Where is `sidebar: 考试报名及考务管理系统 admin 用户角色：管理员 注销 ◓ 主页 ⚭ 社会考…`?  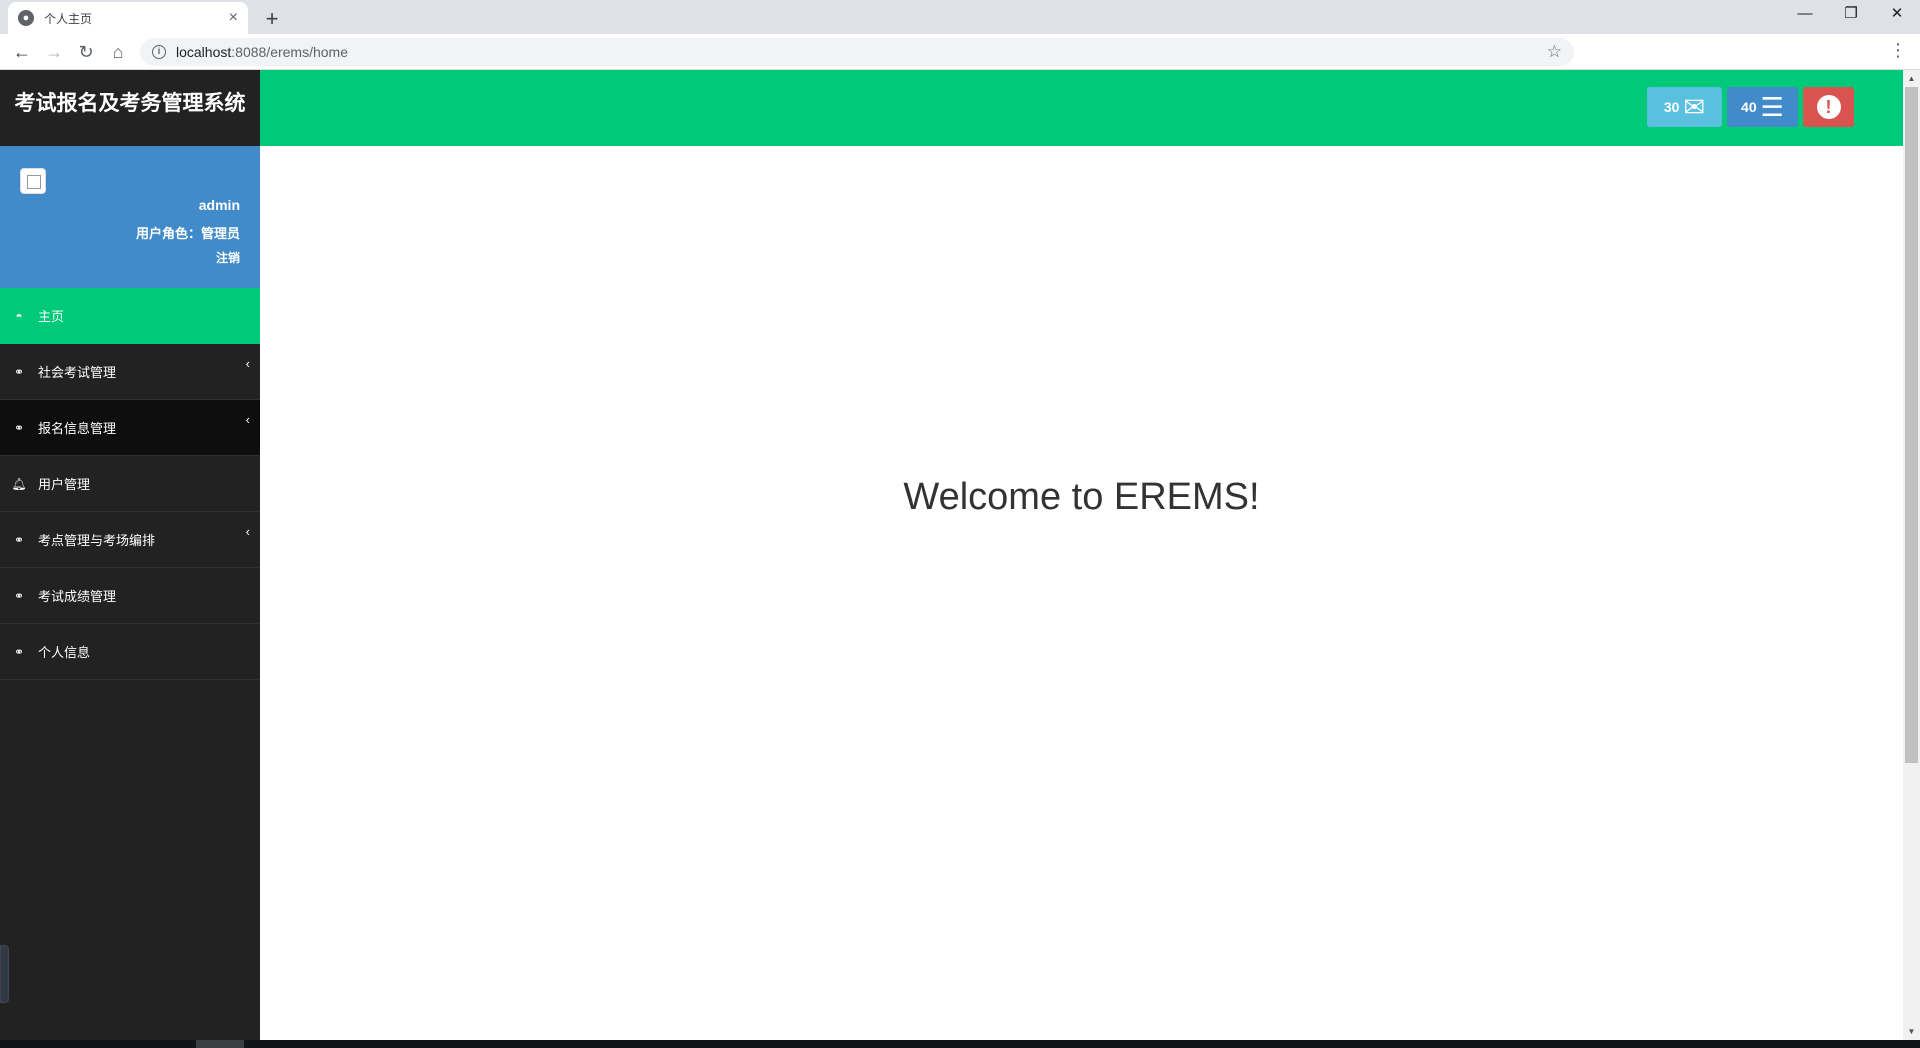
sidebar: 考试报名及考务管理系统 admin 用户角色：管理员 注销 ◓ 主页 ⚭ 社会考… is located at coordinates (130, 555).